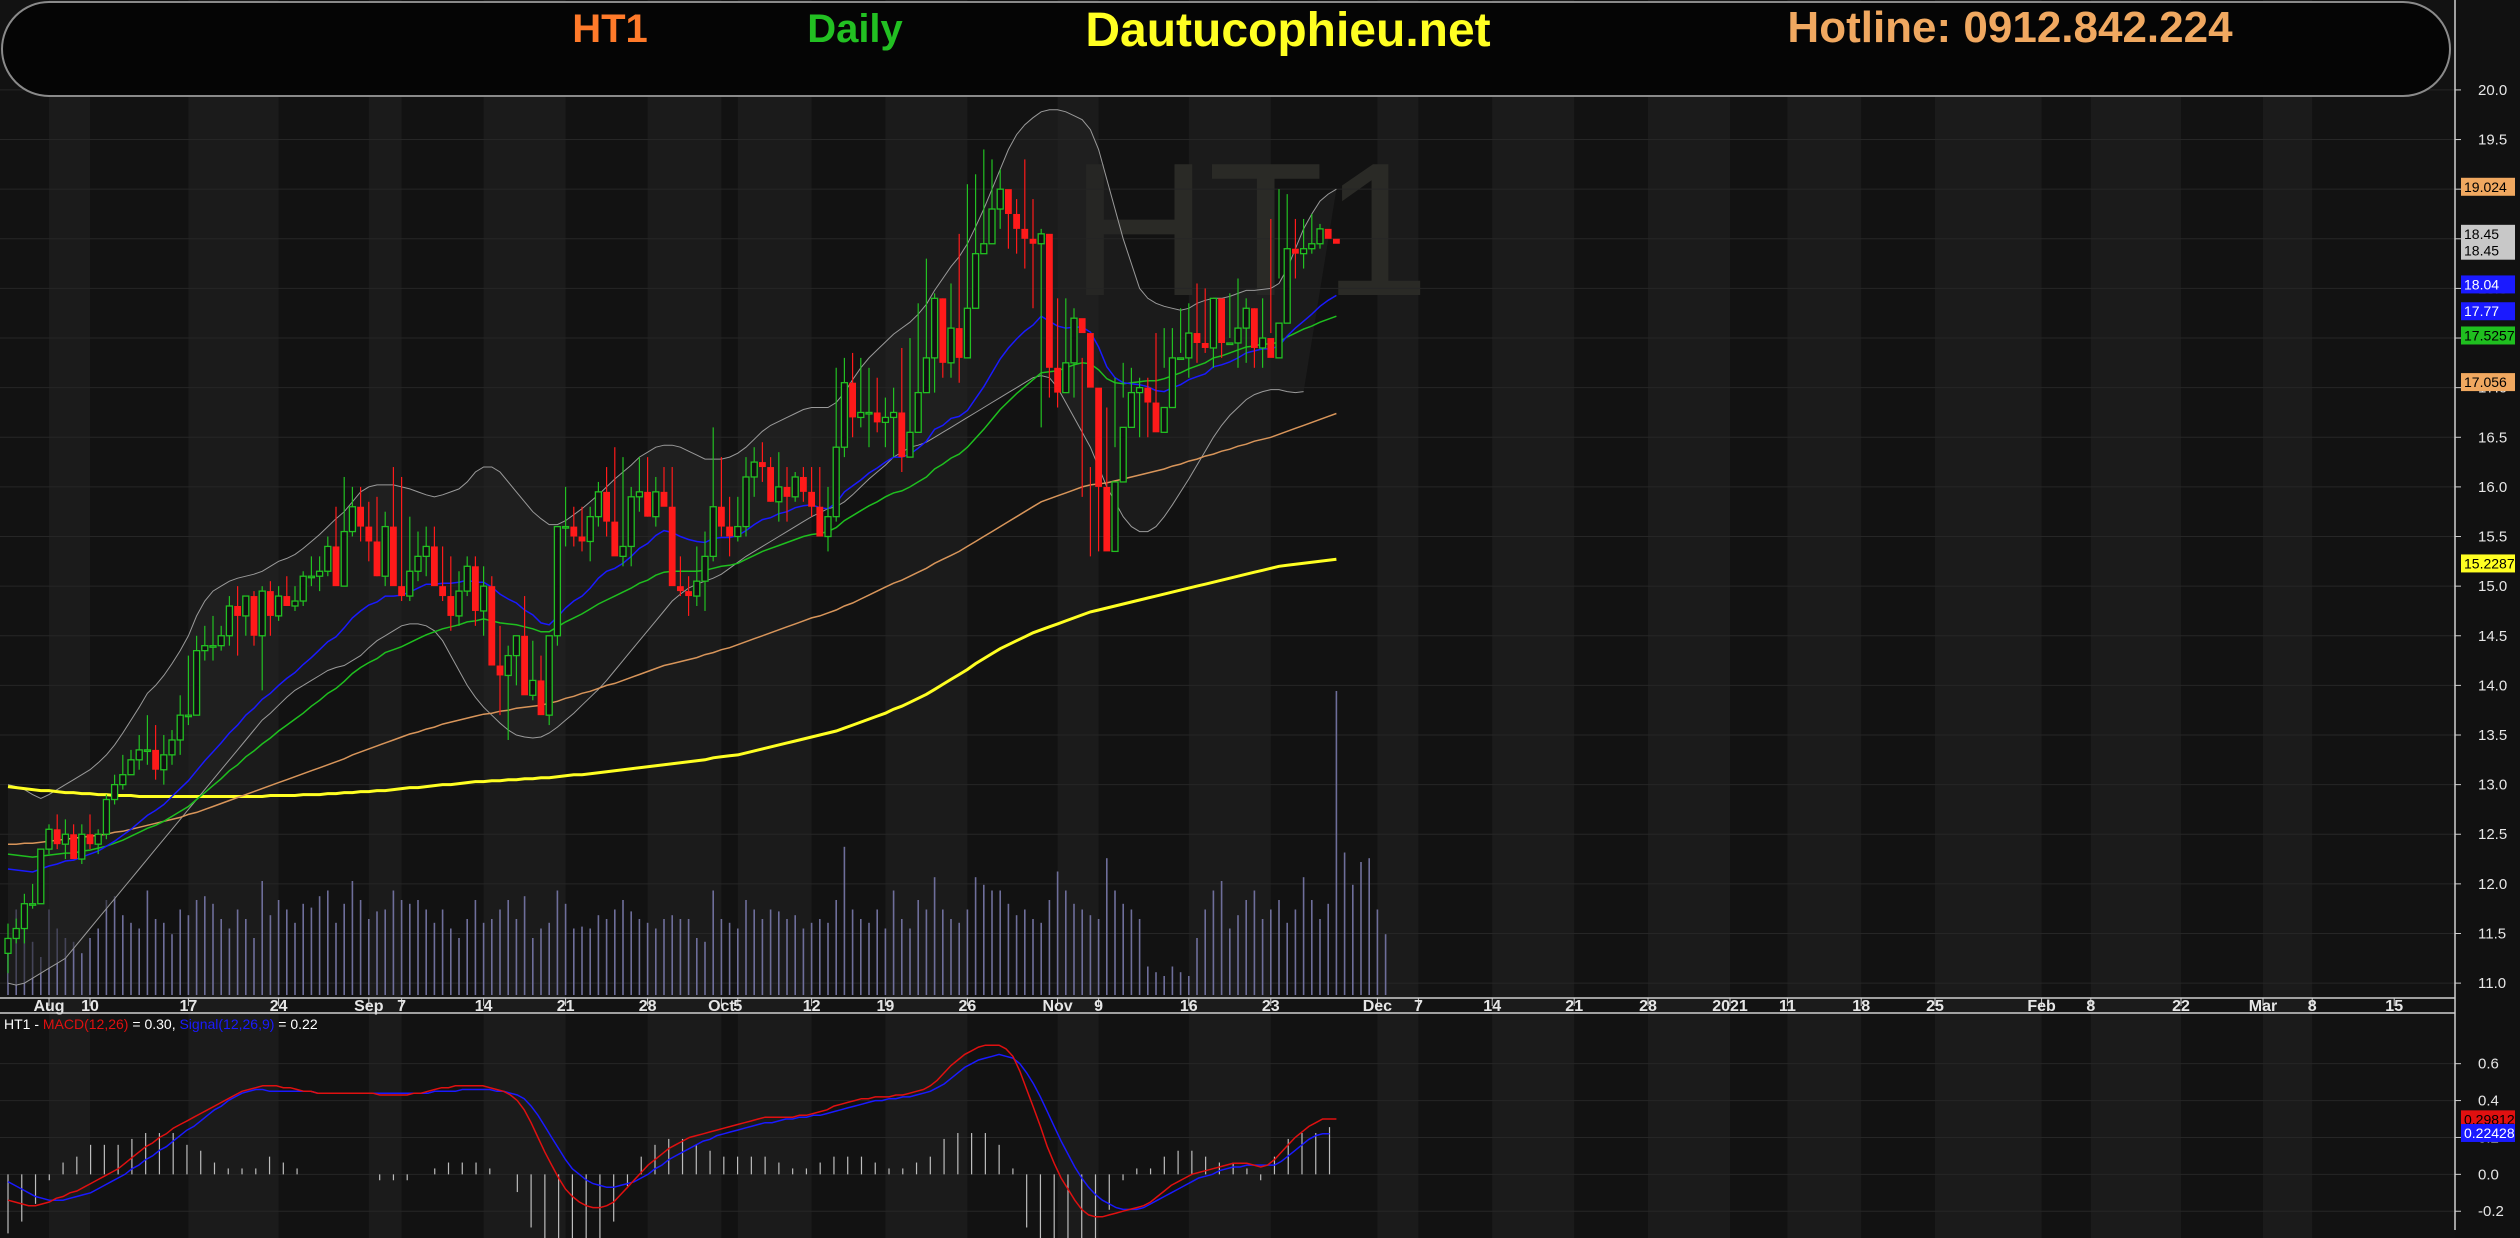 The height and width of the screenshot is (1238, 2520). What do you see at coordinates (2489, 563) in the screenshot?
I see `price-tag-label: 15.2287` at bounding box center [2489, 563].